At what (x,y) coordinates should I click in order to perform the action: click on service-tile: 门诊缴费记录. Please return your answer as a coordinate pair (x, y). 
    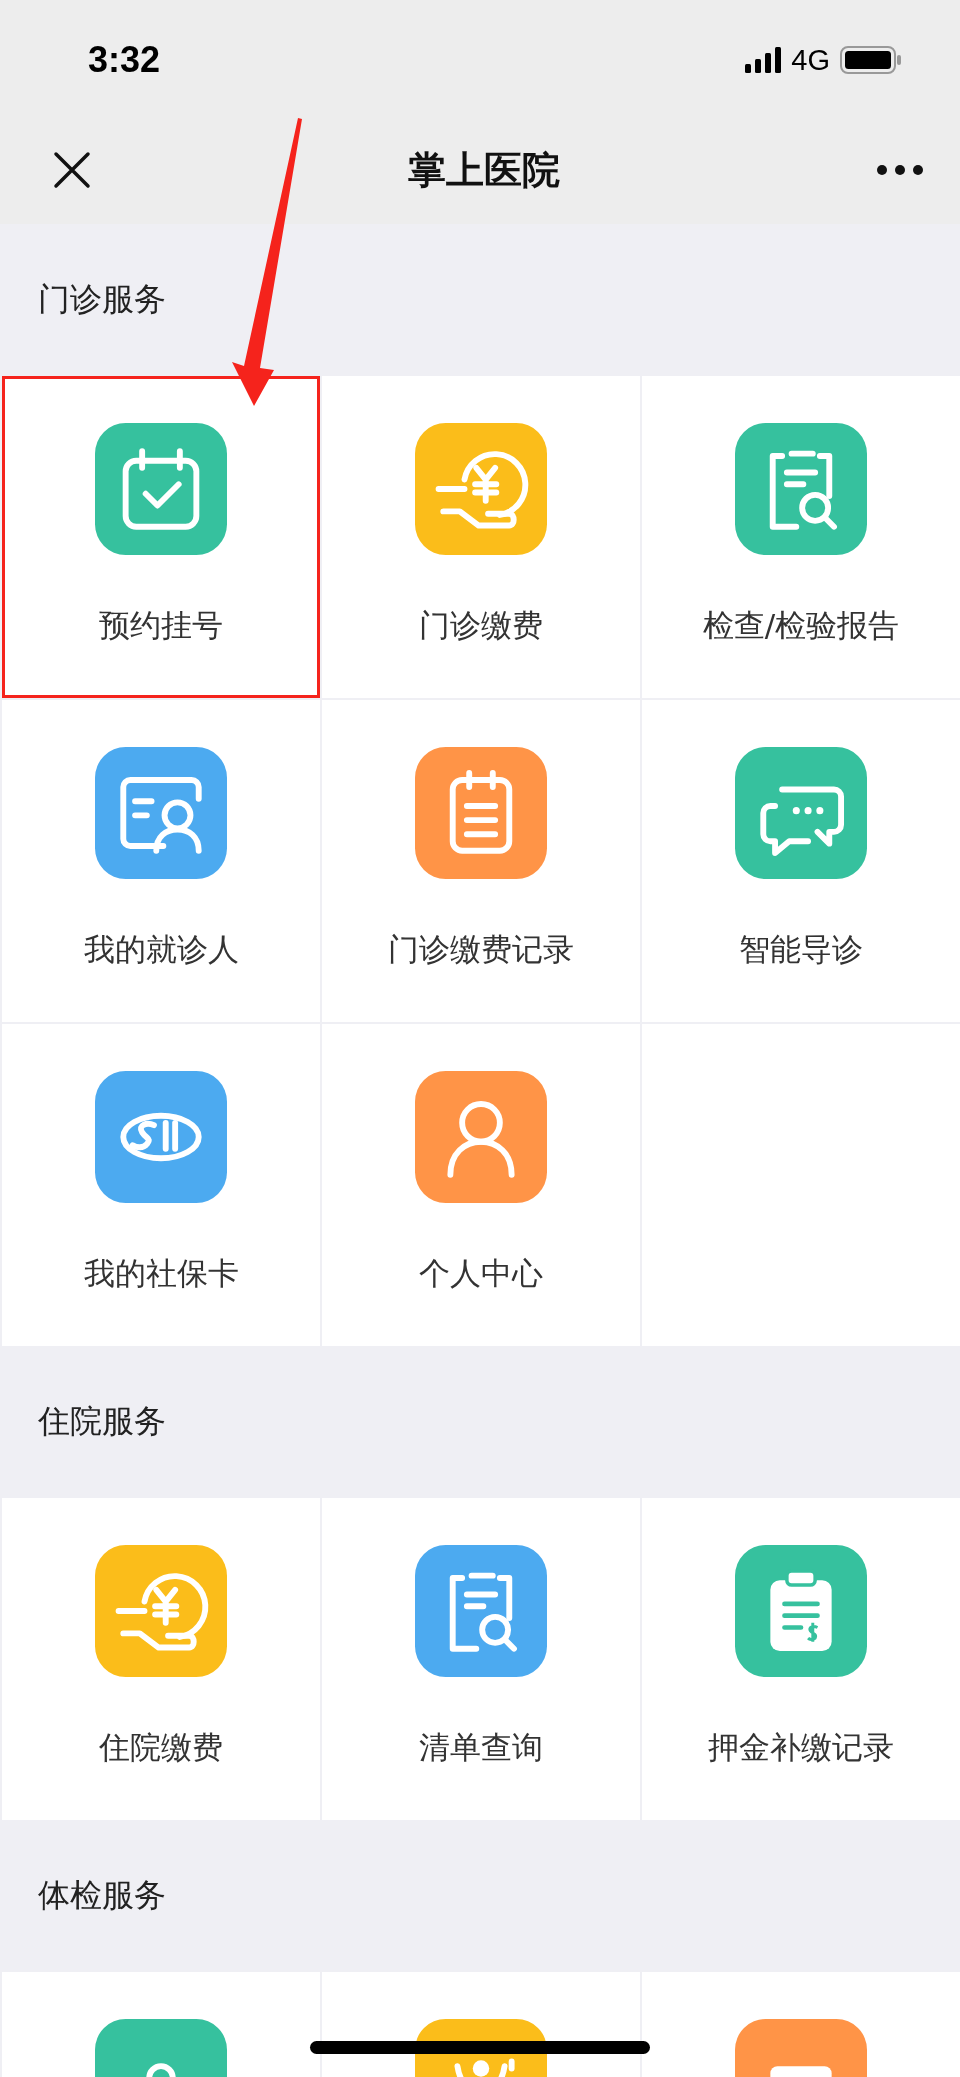
    Looking at the image, I should click on (481, 861).